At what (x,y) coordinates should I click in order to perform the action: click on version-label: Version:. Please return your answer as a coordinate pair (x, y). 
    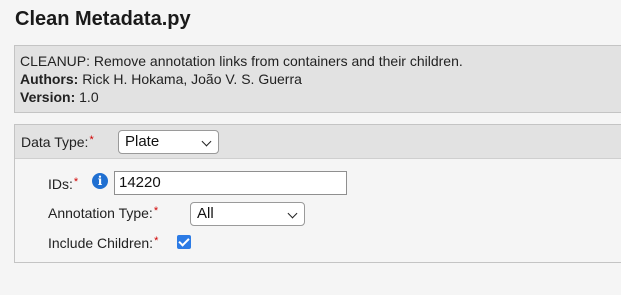
    Looking at the image, I should click on (48, 97).